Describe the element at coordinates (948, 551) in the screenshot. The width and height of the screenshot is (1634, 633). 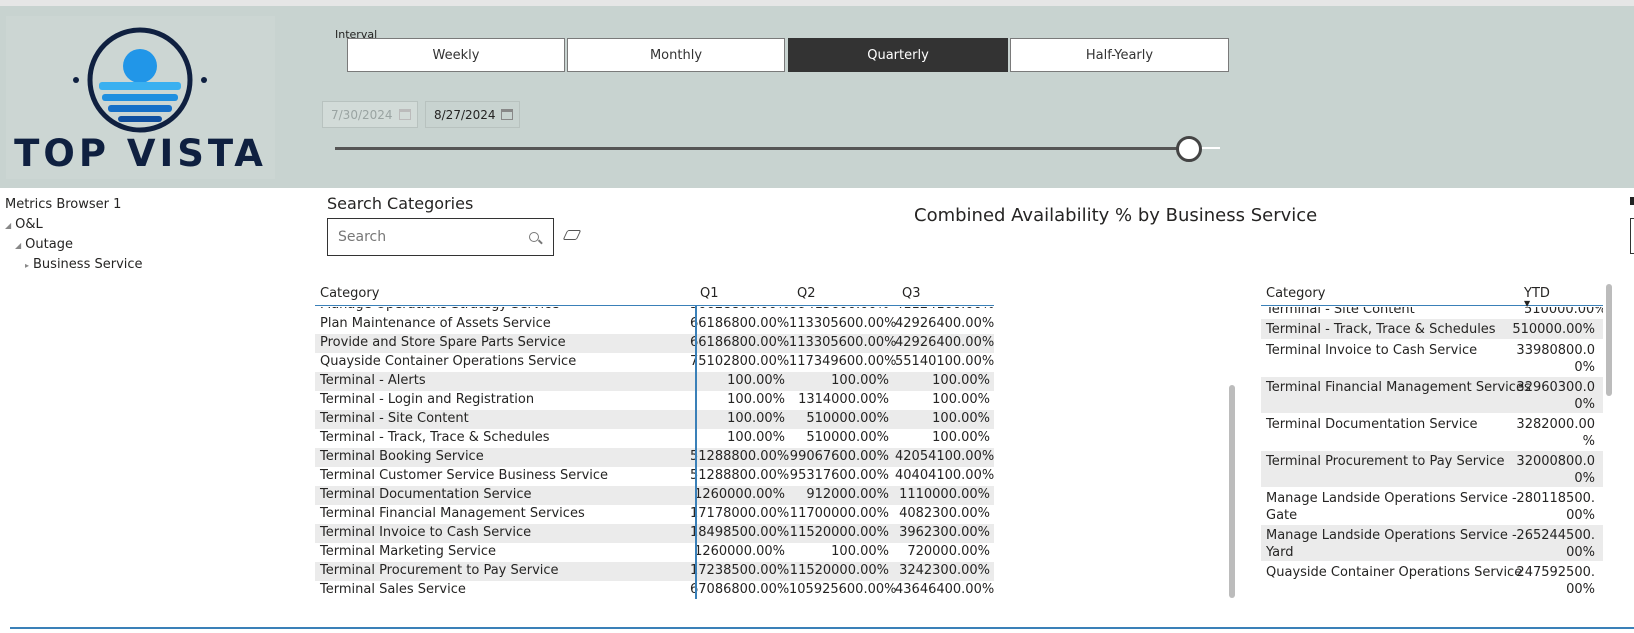
I see `cell-value: 720000.00%` at that location.